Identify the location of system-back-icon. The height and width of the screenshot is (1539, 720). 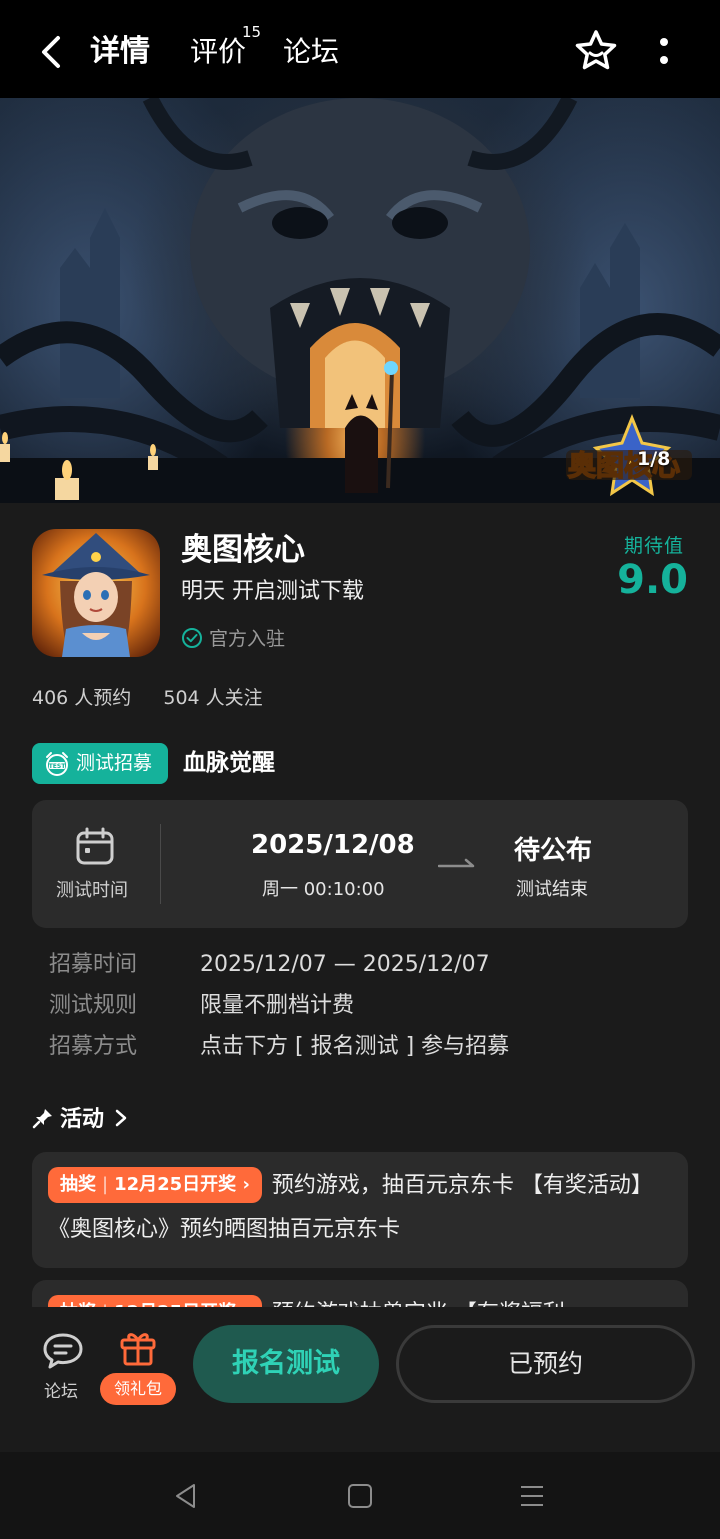
(186, 1496).